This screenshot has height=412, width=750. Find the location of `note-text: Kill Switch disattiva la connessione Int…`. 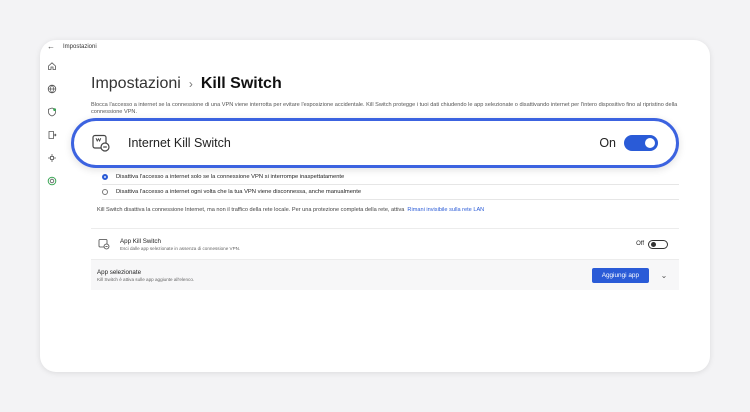

note-text: Kill Switch disattiva la connessione Int… is located at coordinates (251, 210).